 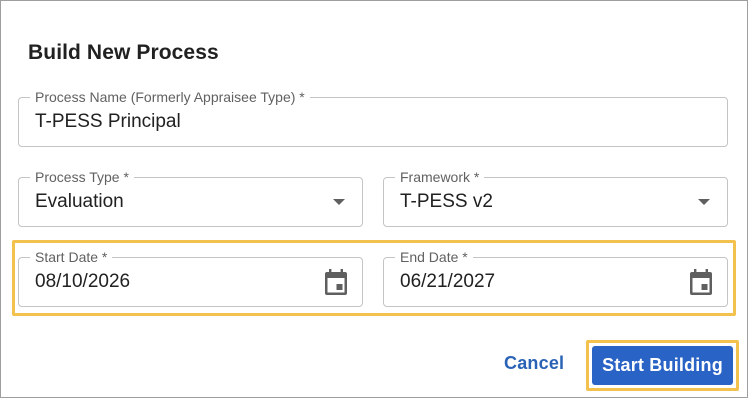 What do you see at coordinates (448, 281) in the screenshot?
I see `end-date-value: 06/21/2027` at bounding box center [448, 281].